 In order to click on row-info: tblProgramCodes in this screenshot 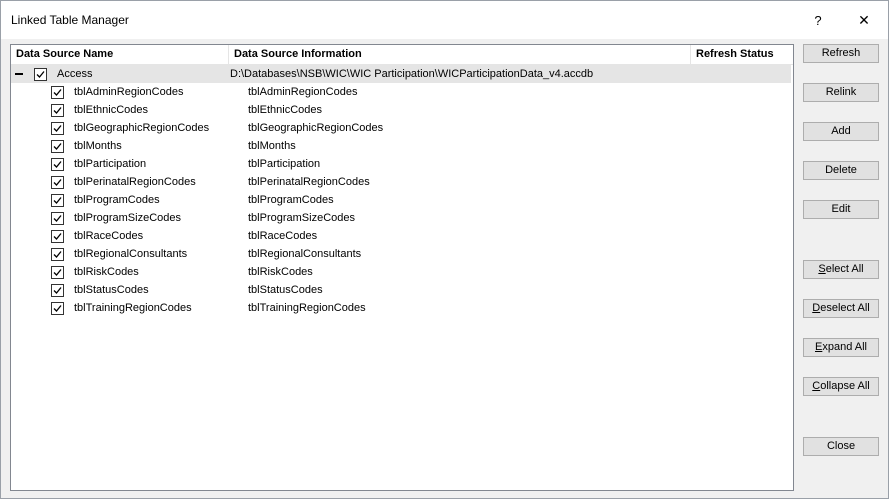, I will do `click(291, 200)`.